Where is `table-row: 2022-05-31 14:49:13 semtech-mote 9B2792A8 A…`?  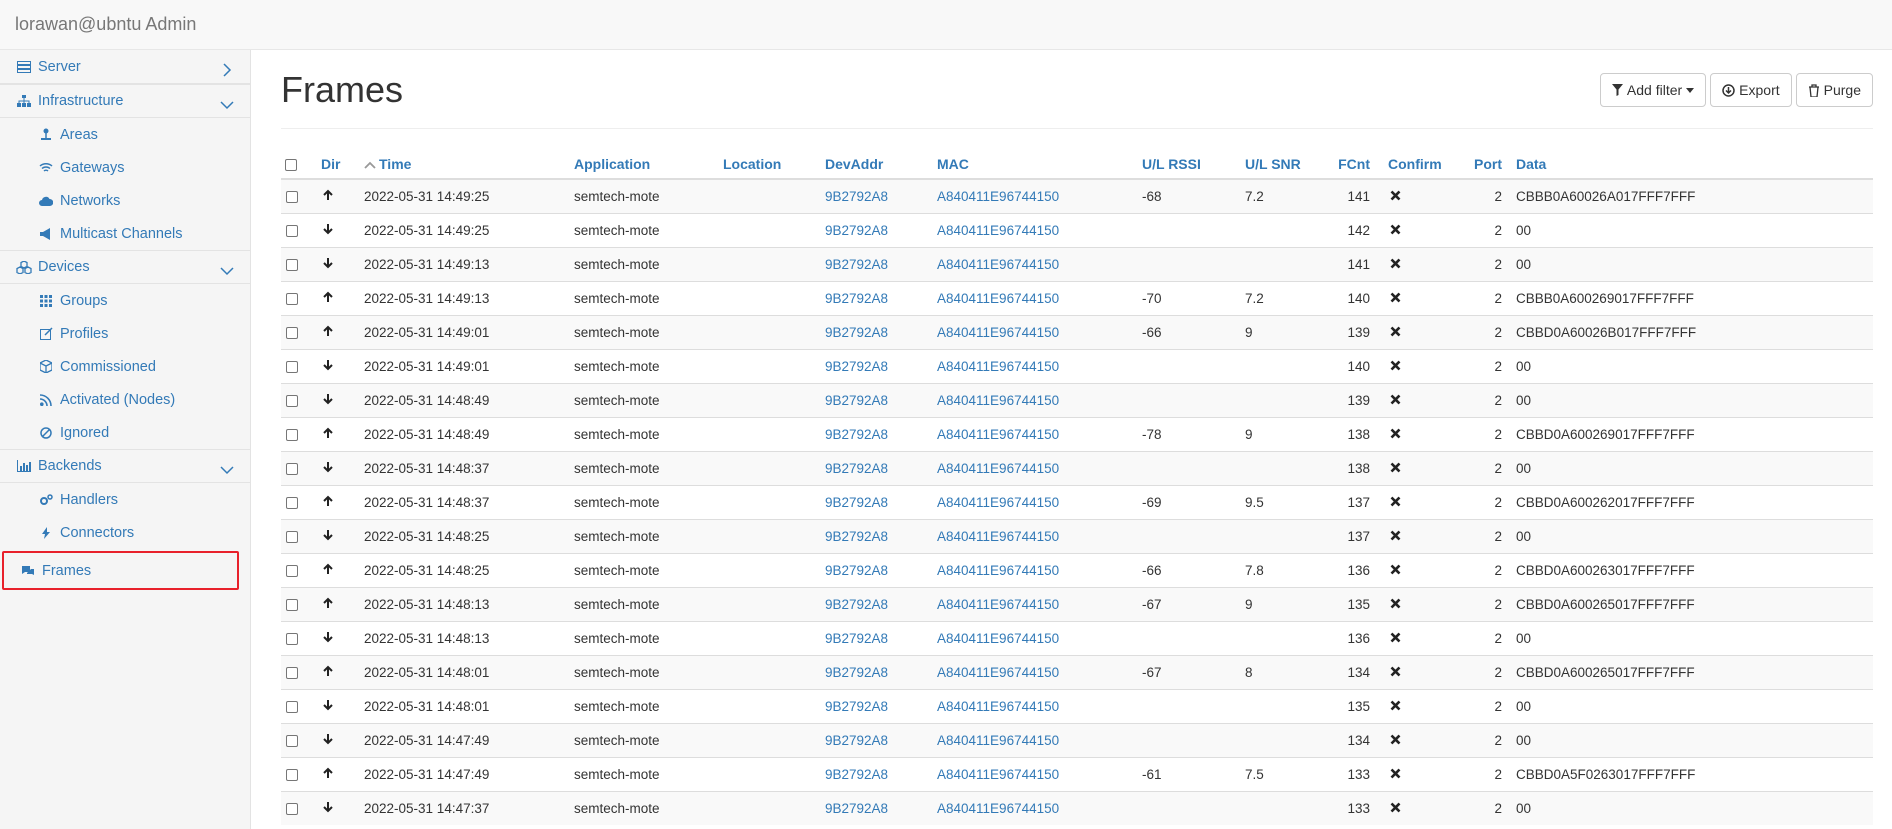
table-row: 2022-05-31 14:49:13 semtech-mote 9B2792A8 A… is located at coordinates (1077, 297).